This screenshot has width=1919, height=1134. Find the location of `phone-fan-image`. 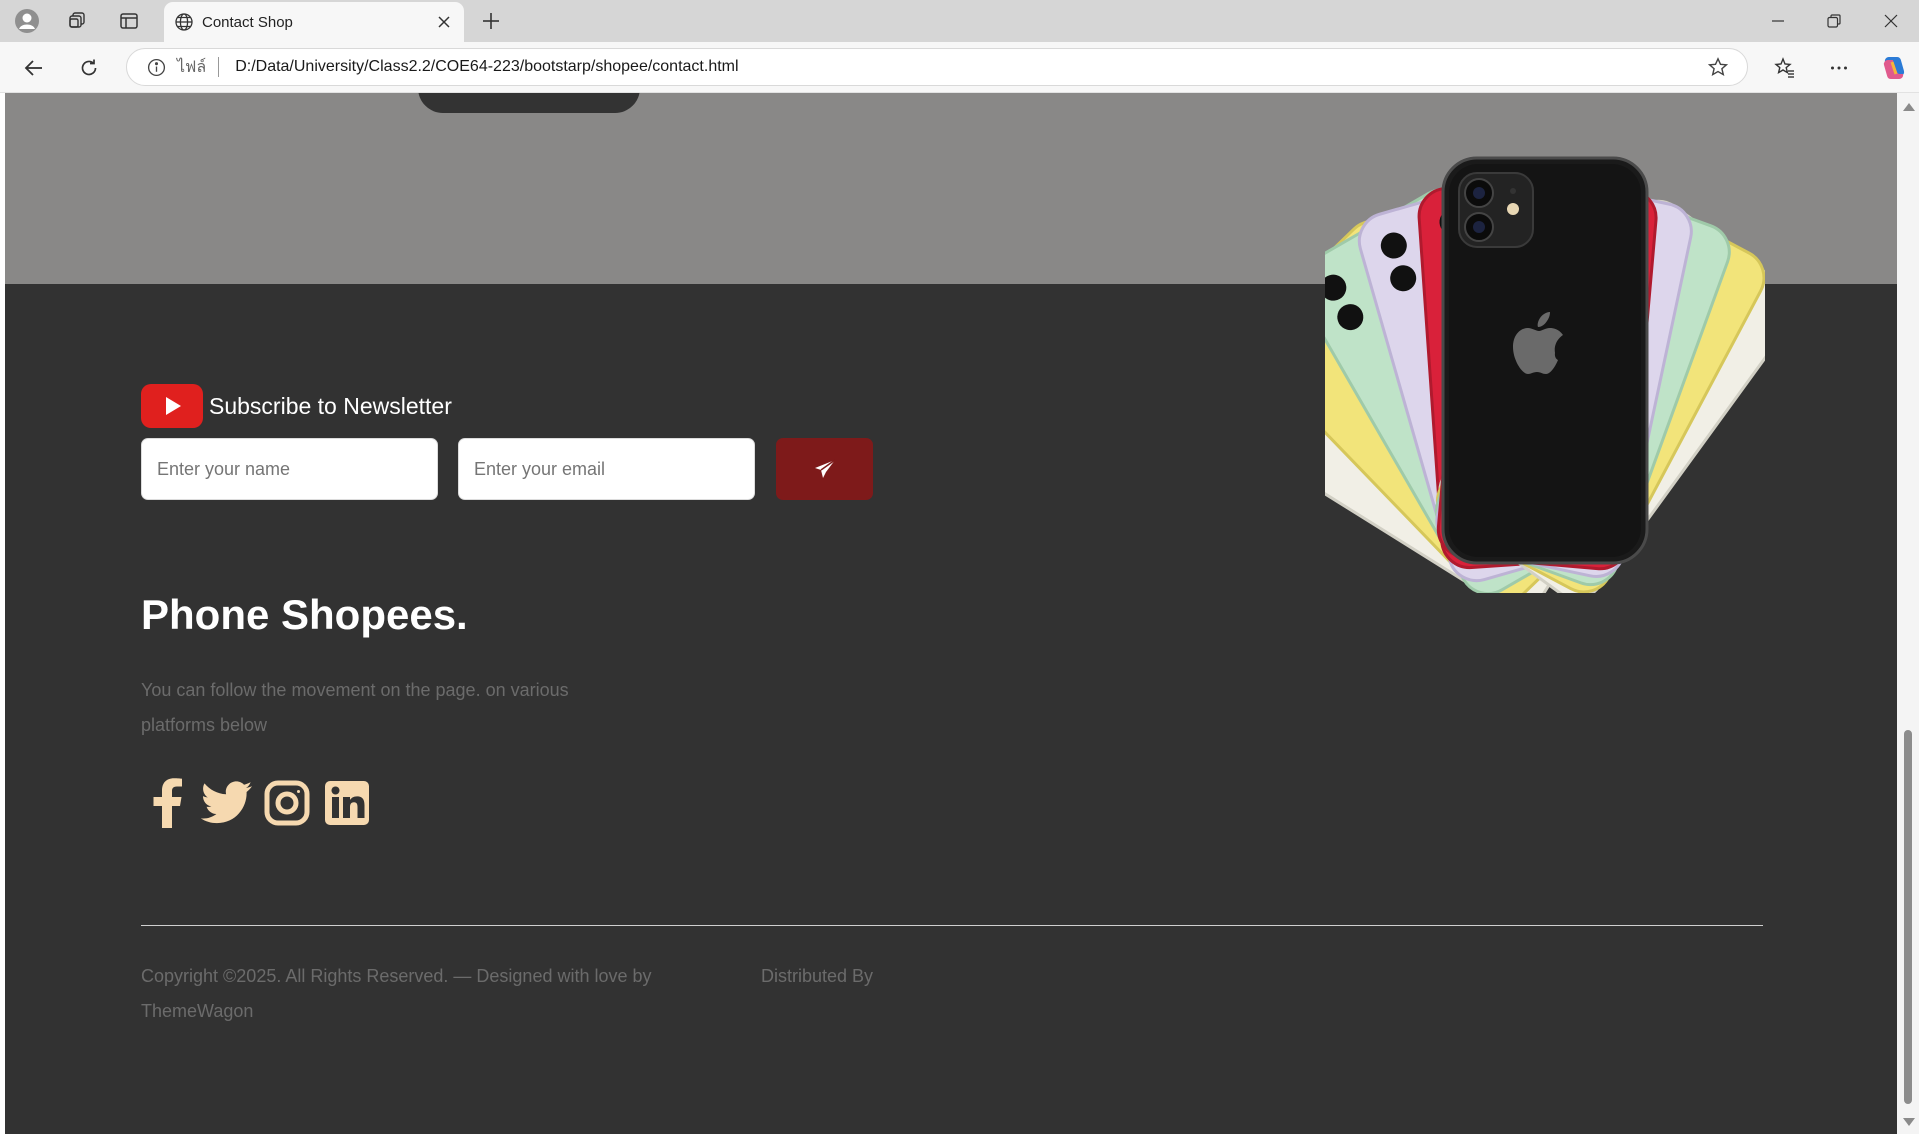

phone-fan-image is located at coordinates (1505, 382).